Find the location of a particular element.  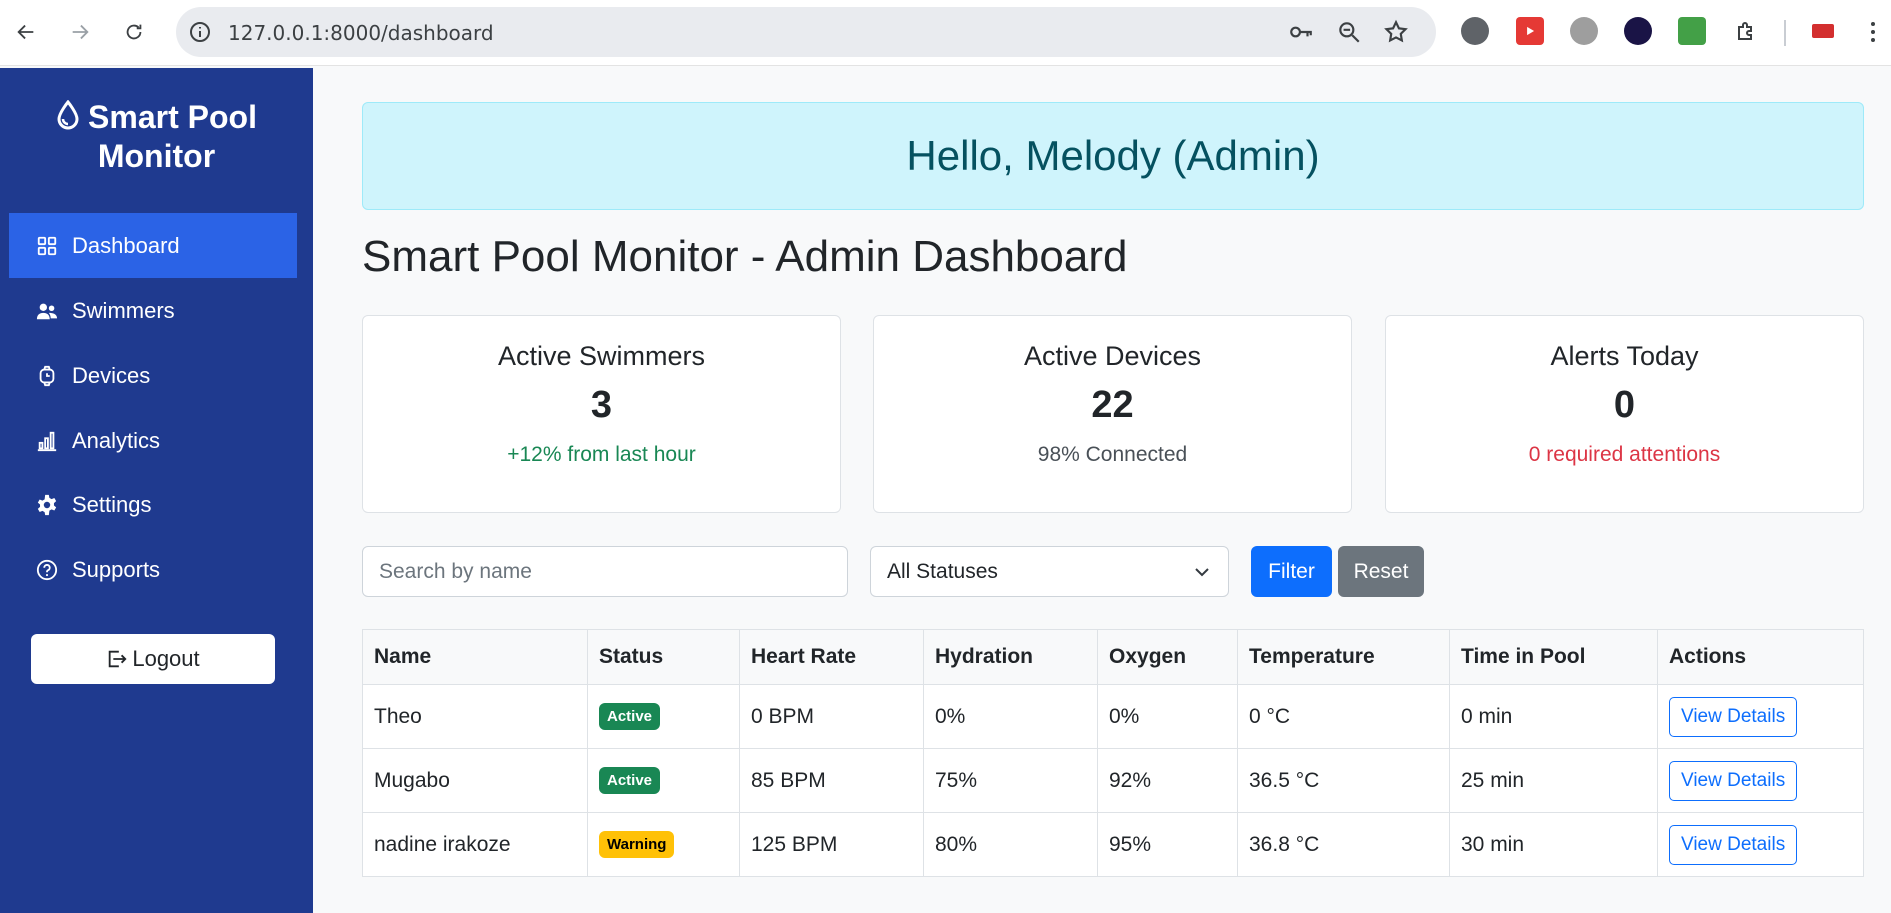

card-title: Active Devices is located at coordinates (1112, 356).